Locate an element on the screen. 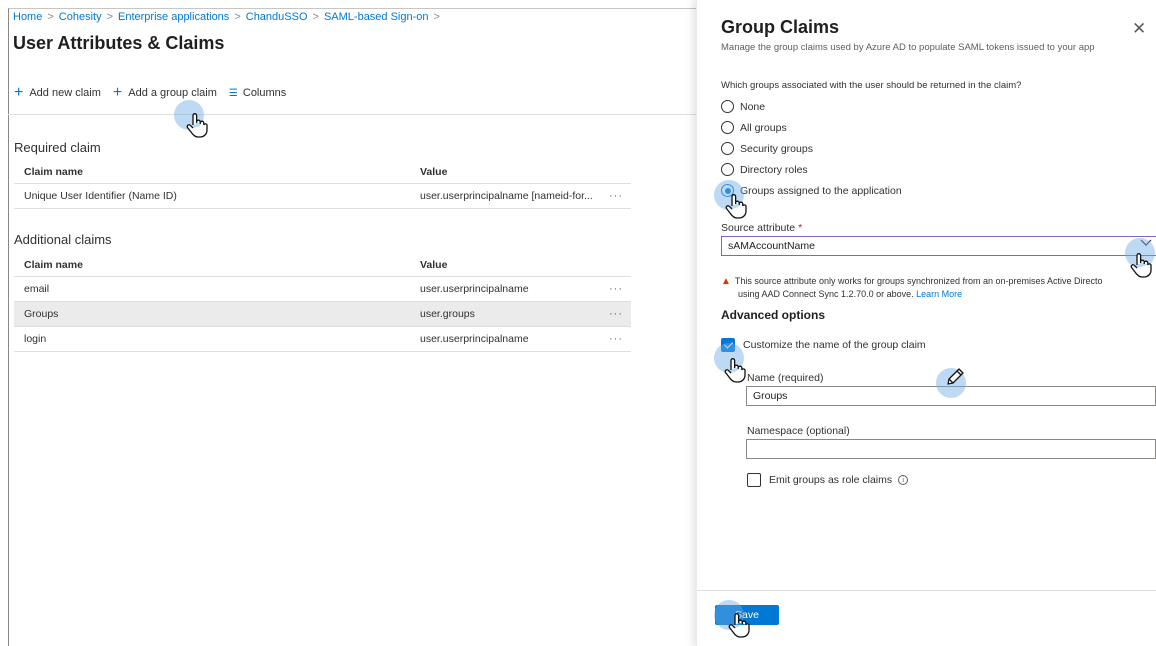  emit-groups-label: Emit groups as role claims is located at coordinates (831, 480).